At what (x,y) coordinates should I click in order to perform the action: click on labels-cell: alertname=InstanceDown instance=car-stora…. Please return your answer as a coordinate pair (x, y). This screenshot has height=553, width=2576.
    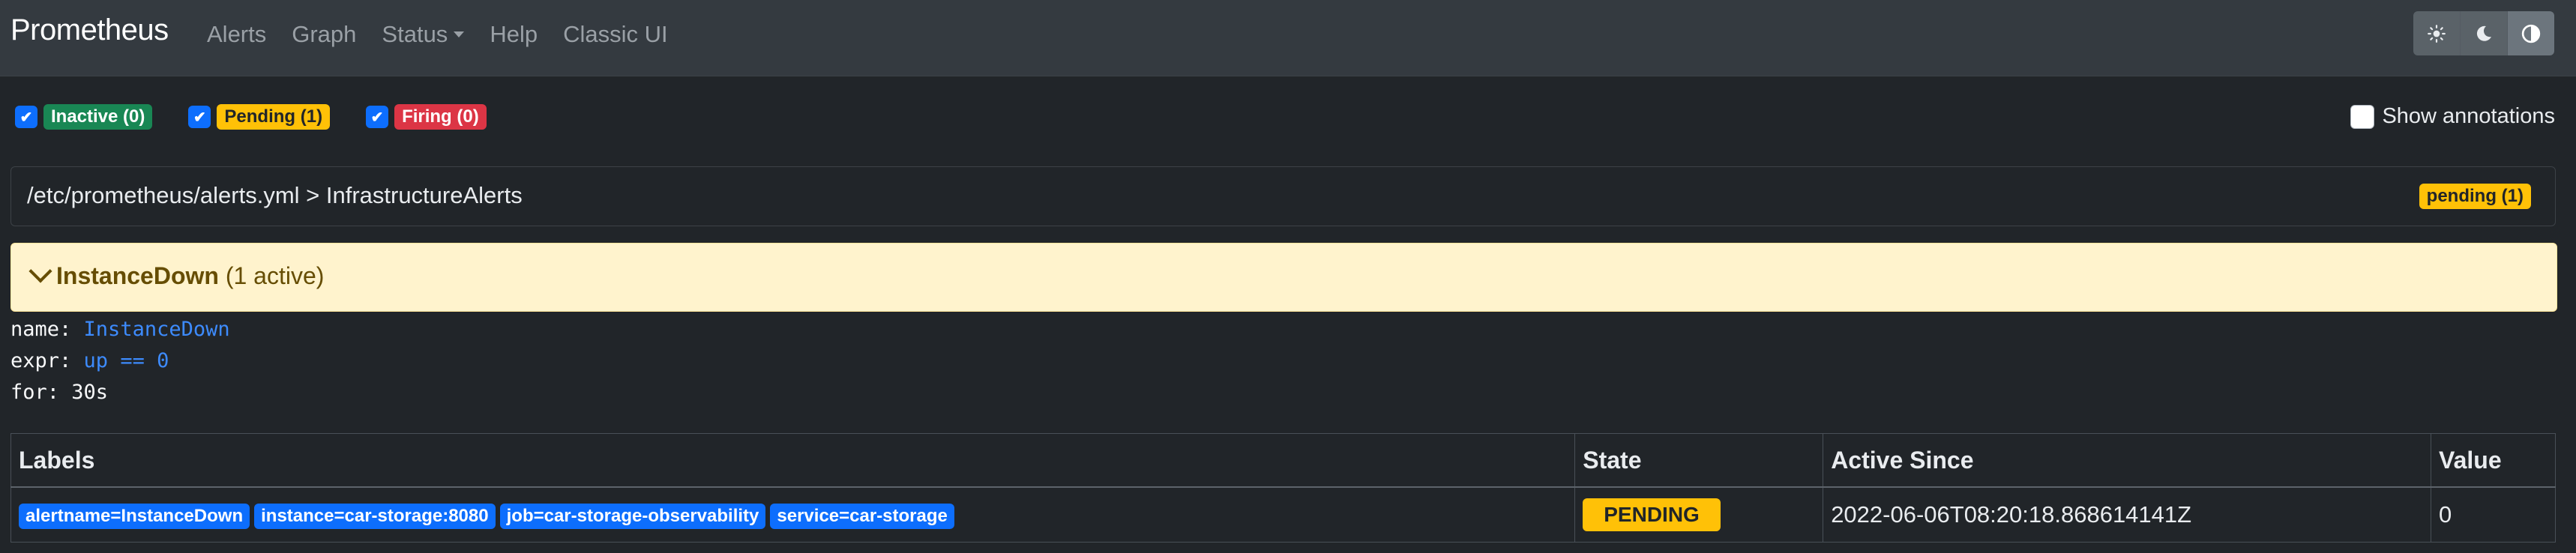
    Looking at the image, I should click on (793, 514).